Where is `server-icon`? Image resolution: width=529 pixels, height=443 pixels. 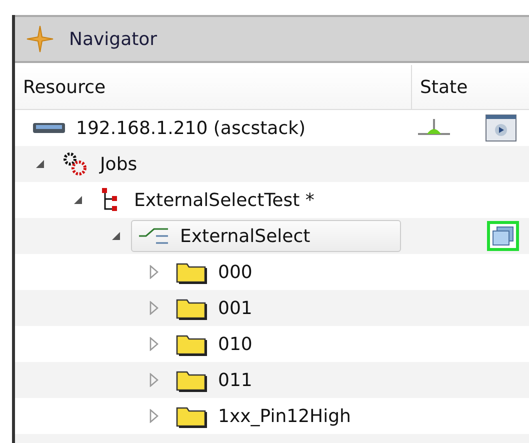
server-icon is located at coordinates (49, 128).